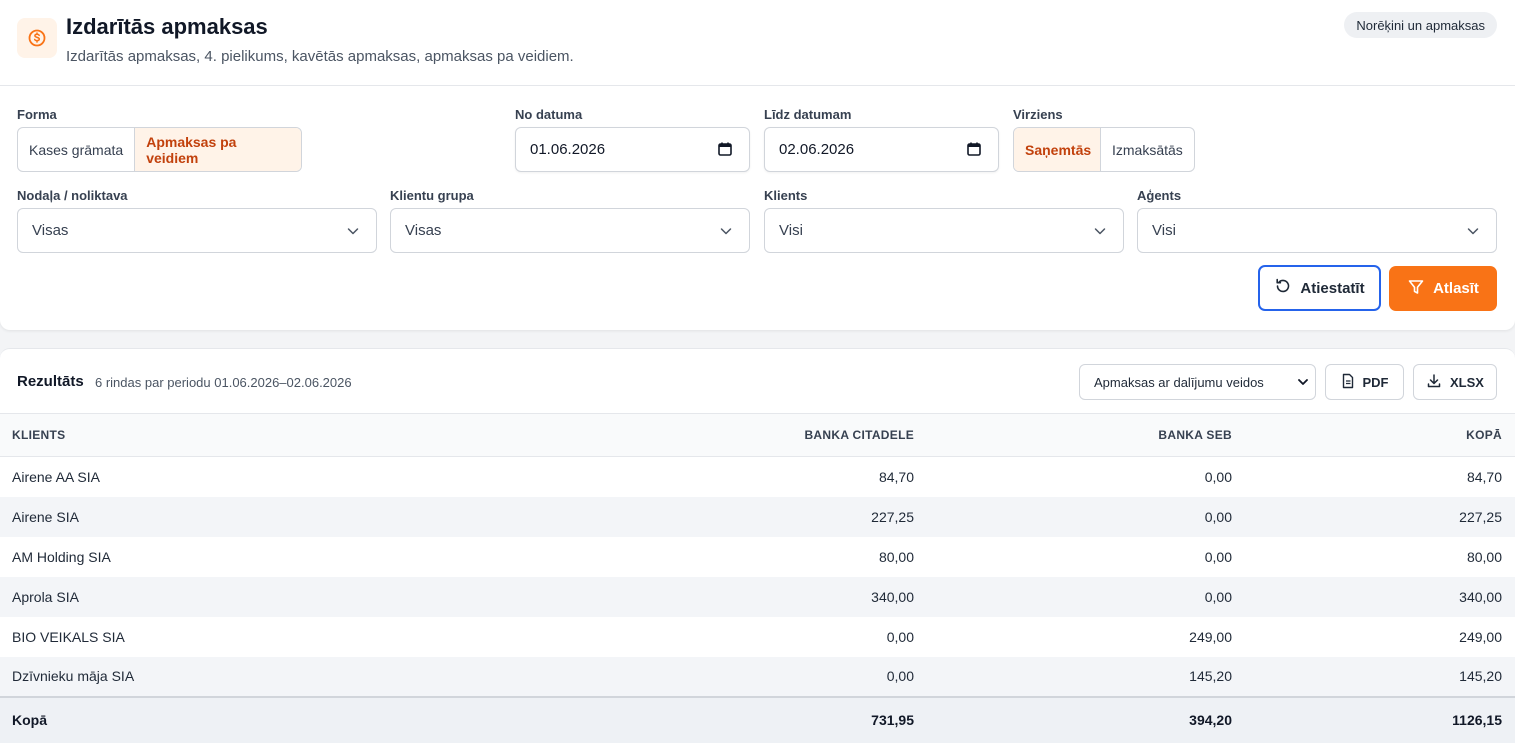  What do you see at coordinates (68, 636) in the screenshot?
I see `cell-client: BIO VEIKALS SIA` at bounding box center [68, 636].